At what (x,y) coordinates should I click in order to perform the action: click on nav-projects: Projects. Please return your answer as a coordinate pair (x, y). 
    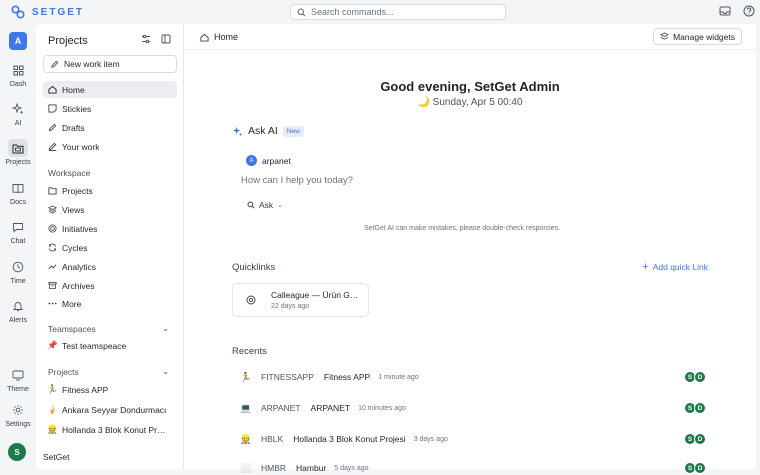
    Looking at the image, I should click on (110, 190).